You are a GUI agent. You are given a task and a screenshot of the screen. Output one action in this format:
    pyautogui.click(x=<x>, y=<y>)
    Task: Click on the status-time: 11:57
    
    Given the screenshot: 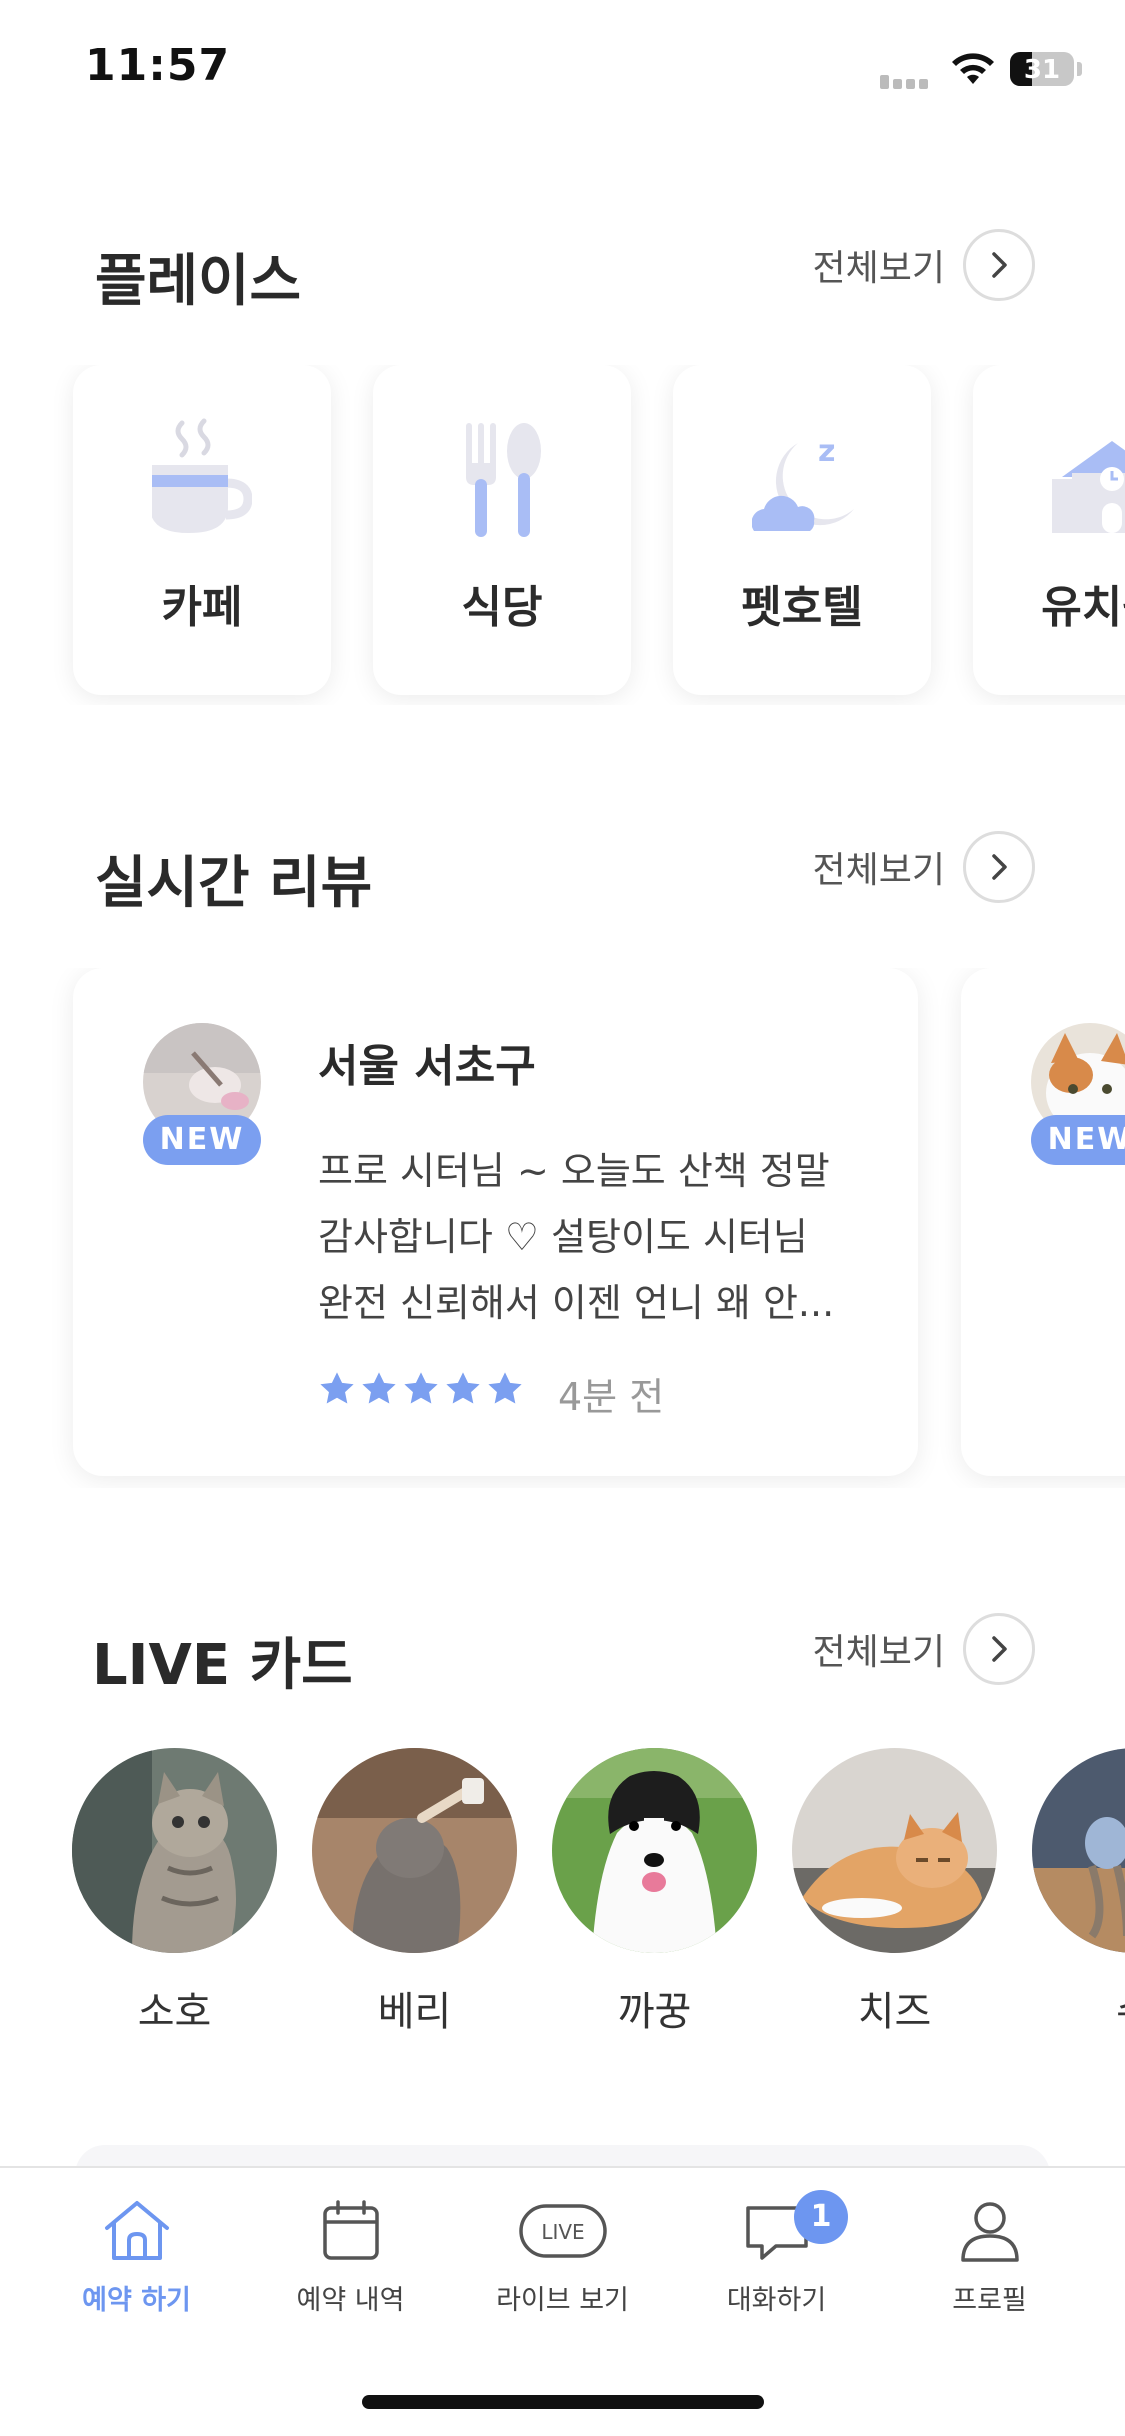 What is the action you would take?
    pyautogui.click(x=158, y=65)
    